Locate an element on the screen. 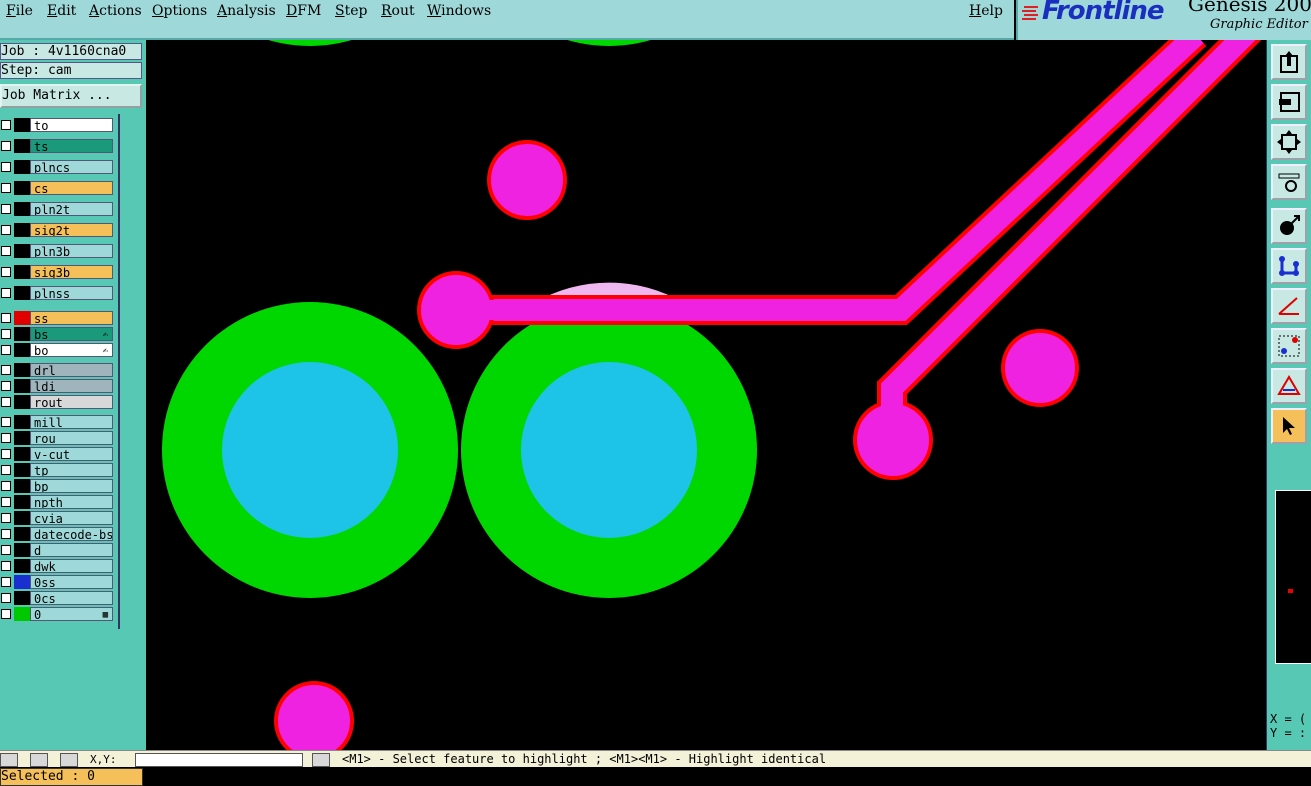 Image resolution: width=1311 pixels, height=786 pixels. layer-name: sig3b is located at coordinates (71, 272).